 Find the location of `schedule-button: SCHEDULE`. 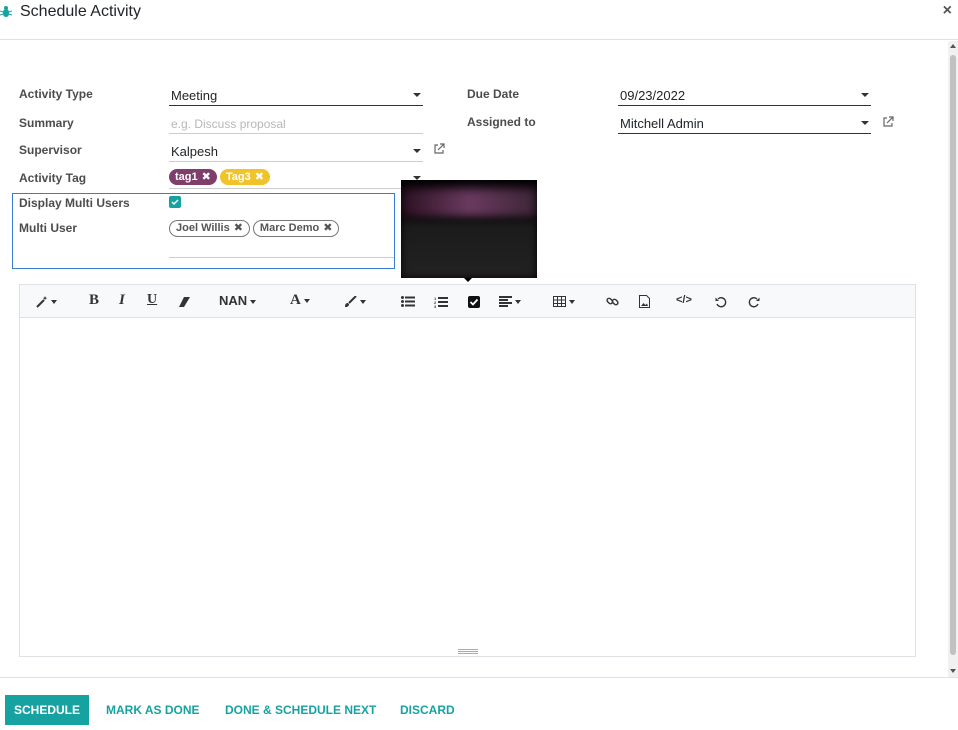

schedule-button: SCHEDULE is located at coordinates (47, 710).